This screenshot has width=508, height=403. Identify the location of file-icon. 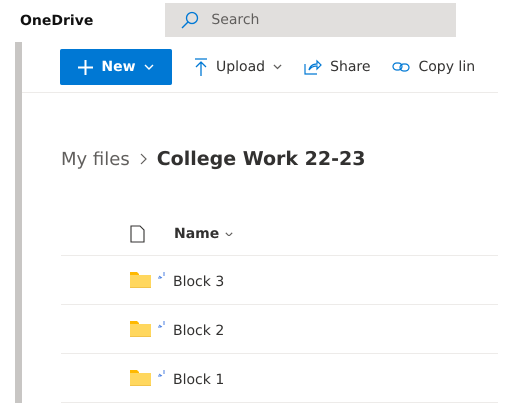
(137, 234).